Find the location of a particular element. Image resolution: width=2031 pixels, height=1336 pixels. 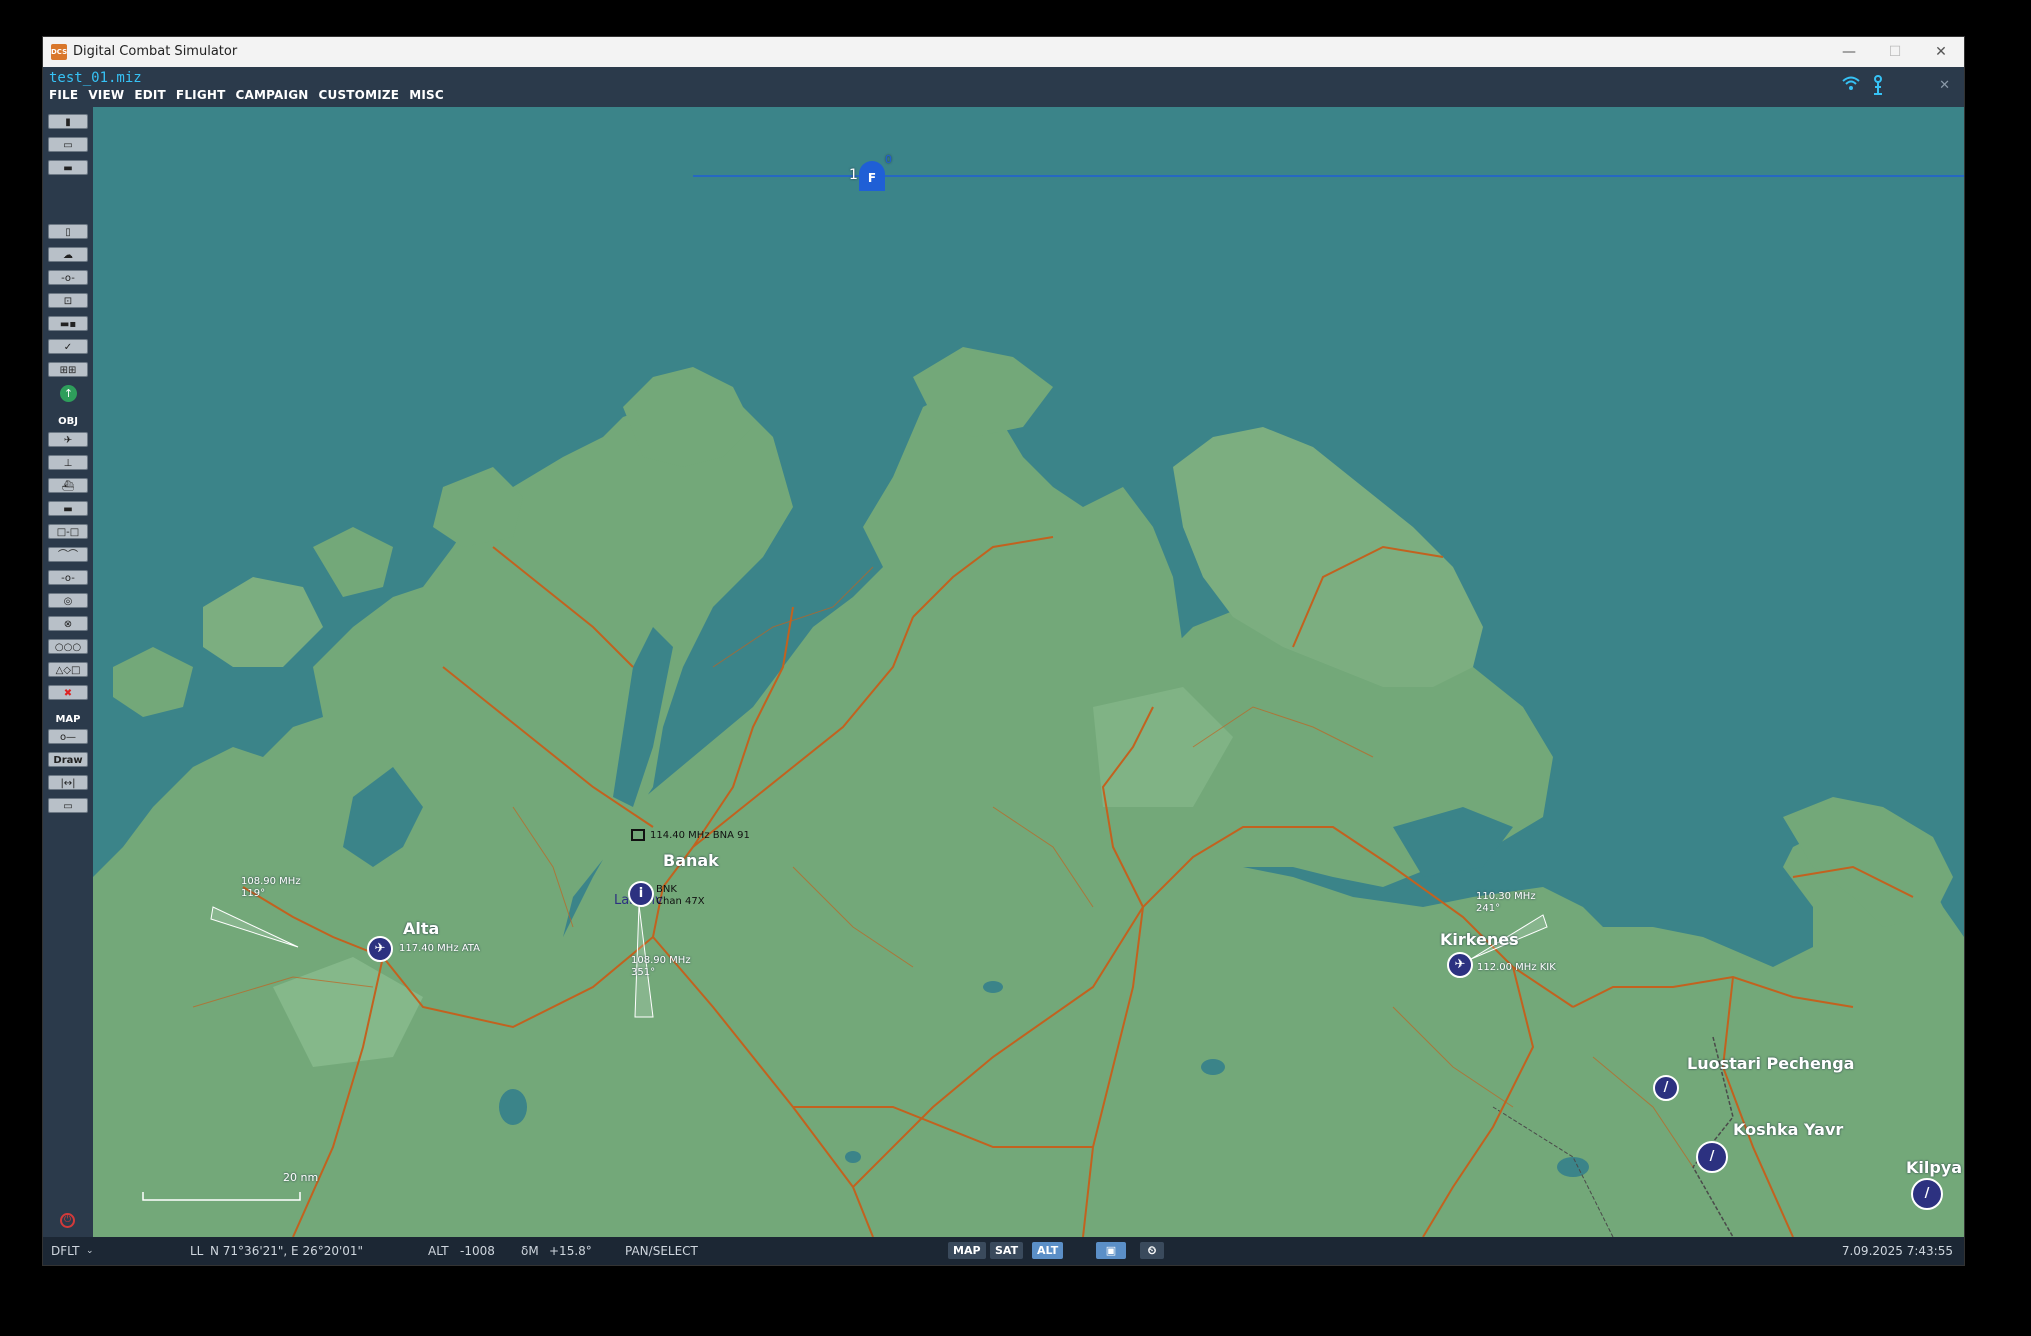

draw-button: Draw is located at coordinates (68, 759).